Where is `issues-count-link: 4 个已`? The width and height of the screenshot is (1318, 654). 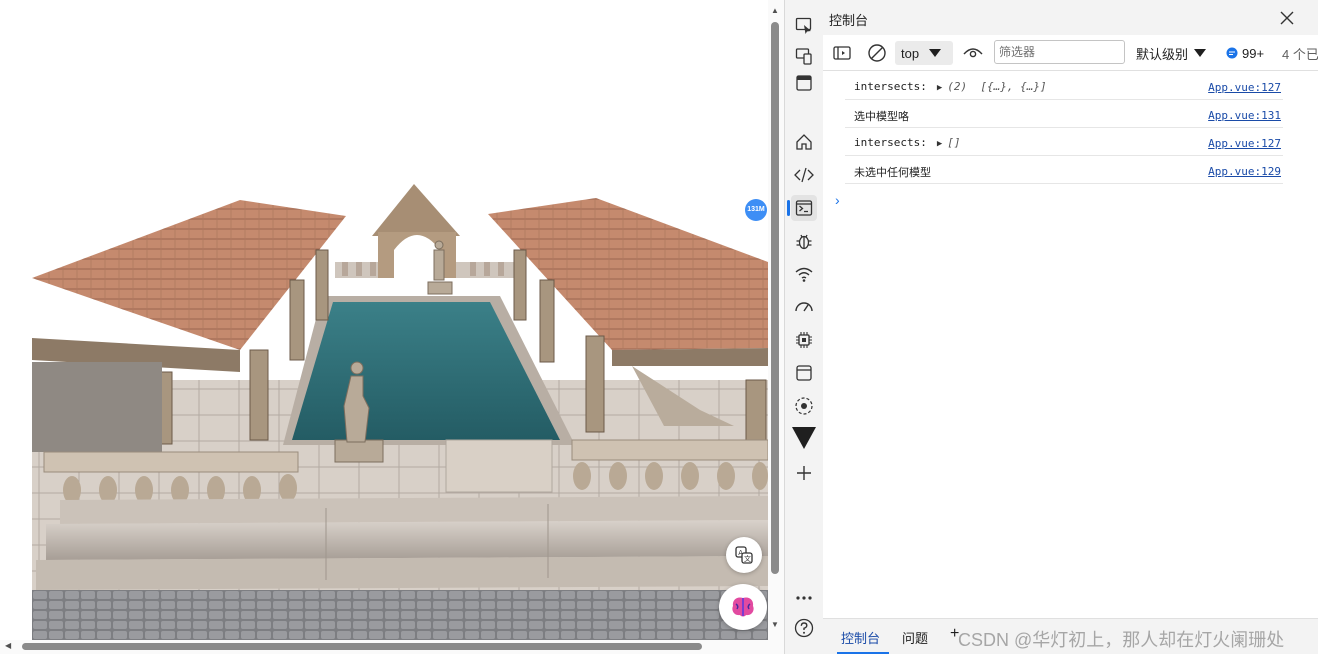 issues-count-link: 4 个已 is located at coordinates (1300, 53).